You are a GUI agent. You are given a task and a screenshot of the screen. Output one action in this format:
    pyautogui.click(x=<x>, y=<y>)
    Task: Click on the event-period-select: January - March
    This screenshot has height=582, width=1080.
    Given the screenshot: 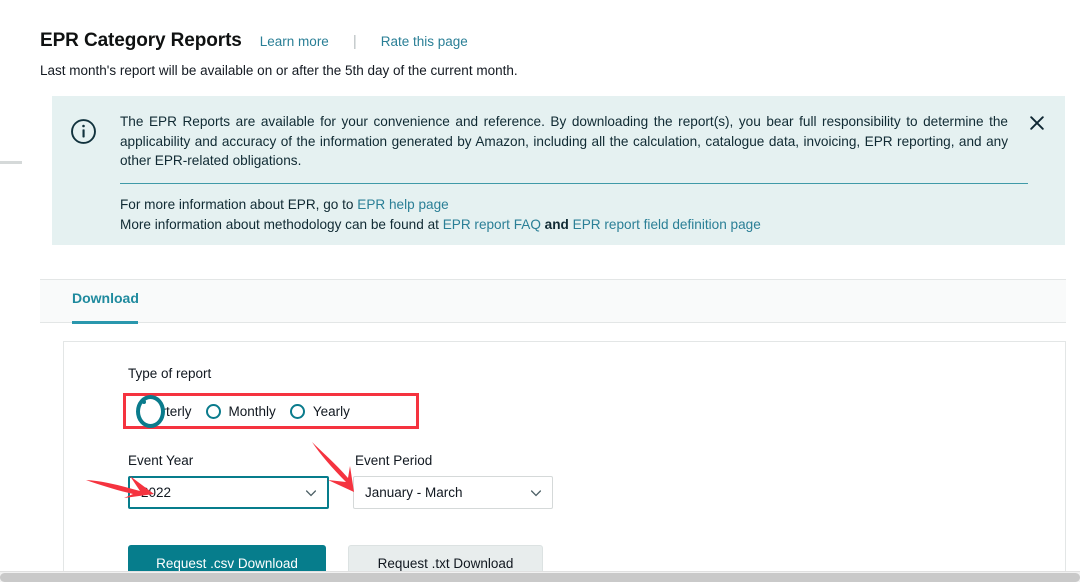 What is the action you would take?
    pyautogui.click(x=453, y=492)
    